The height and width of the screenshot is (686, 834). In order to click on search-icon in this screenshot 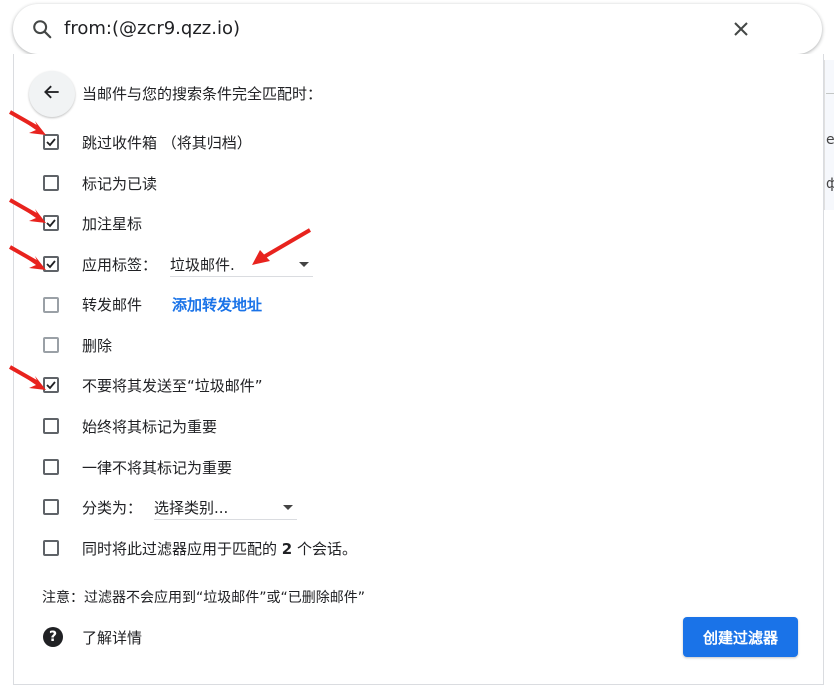, I will do `click(42, 29)`.